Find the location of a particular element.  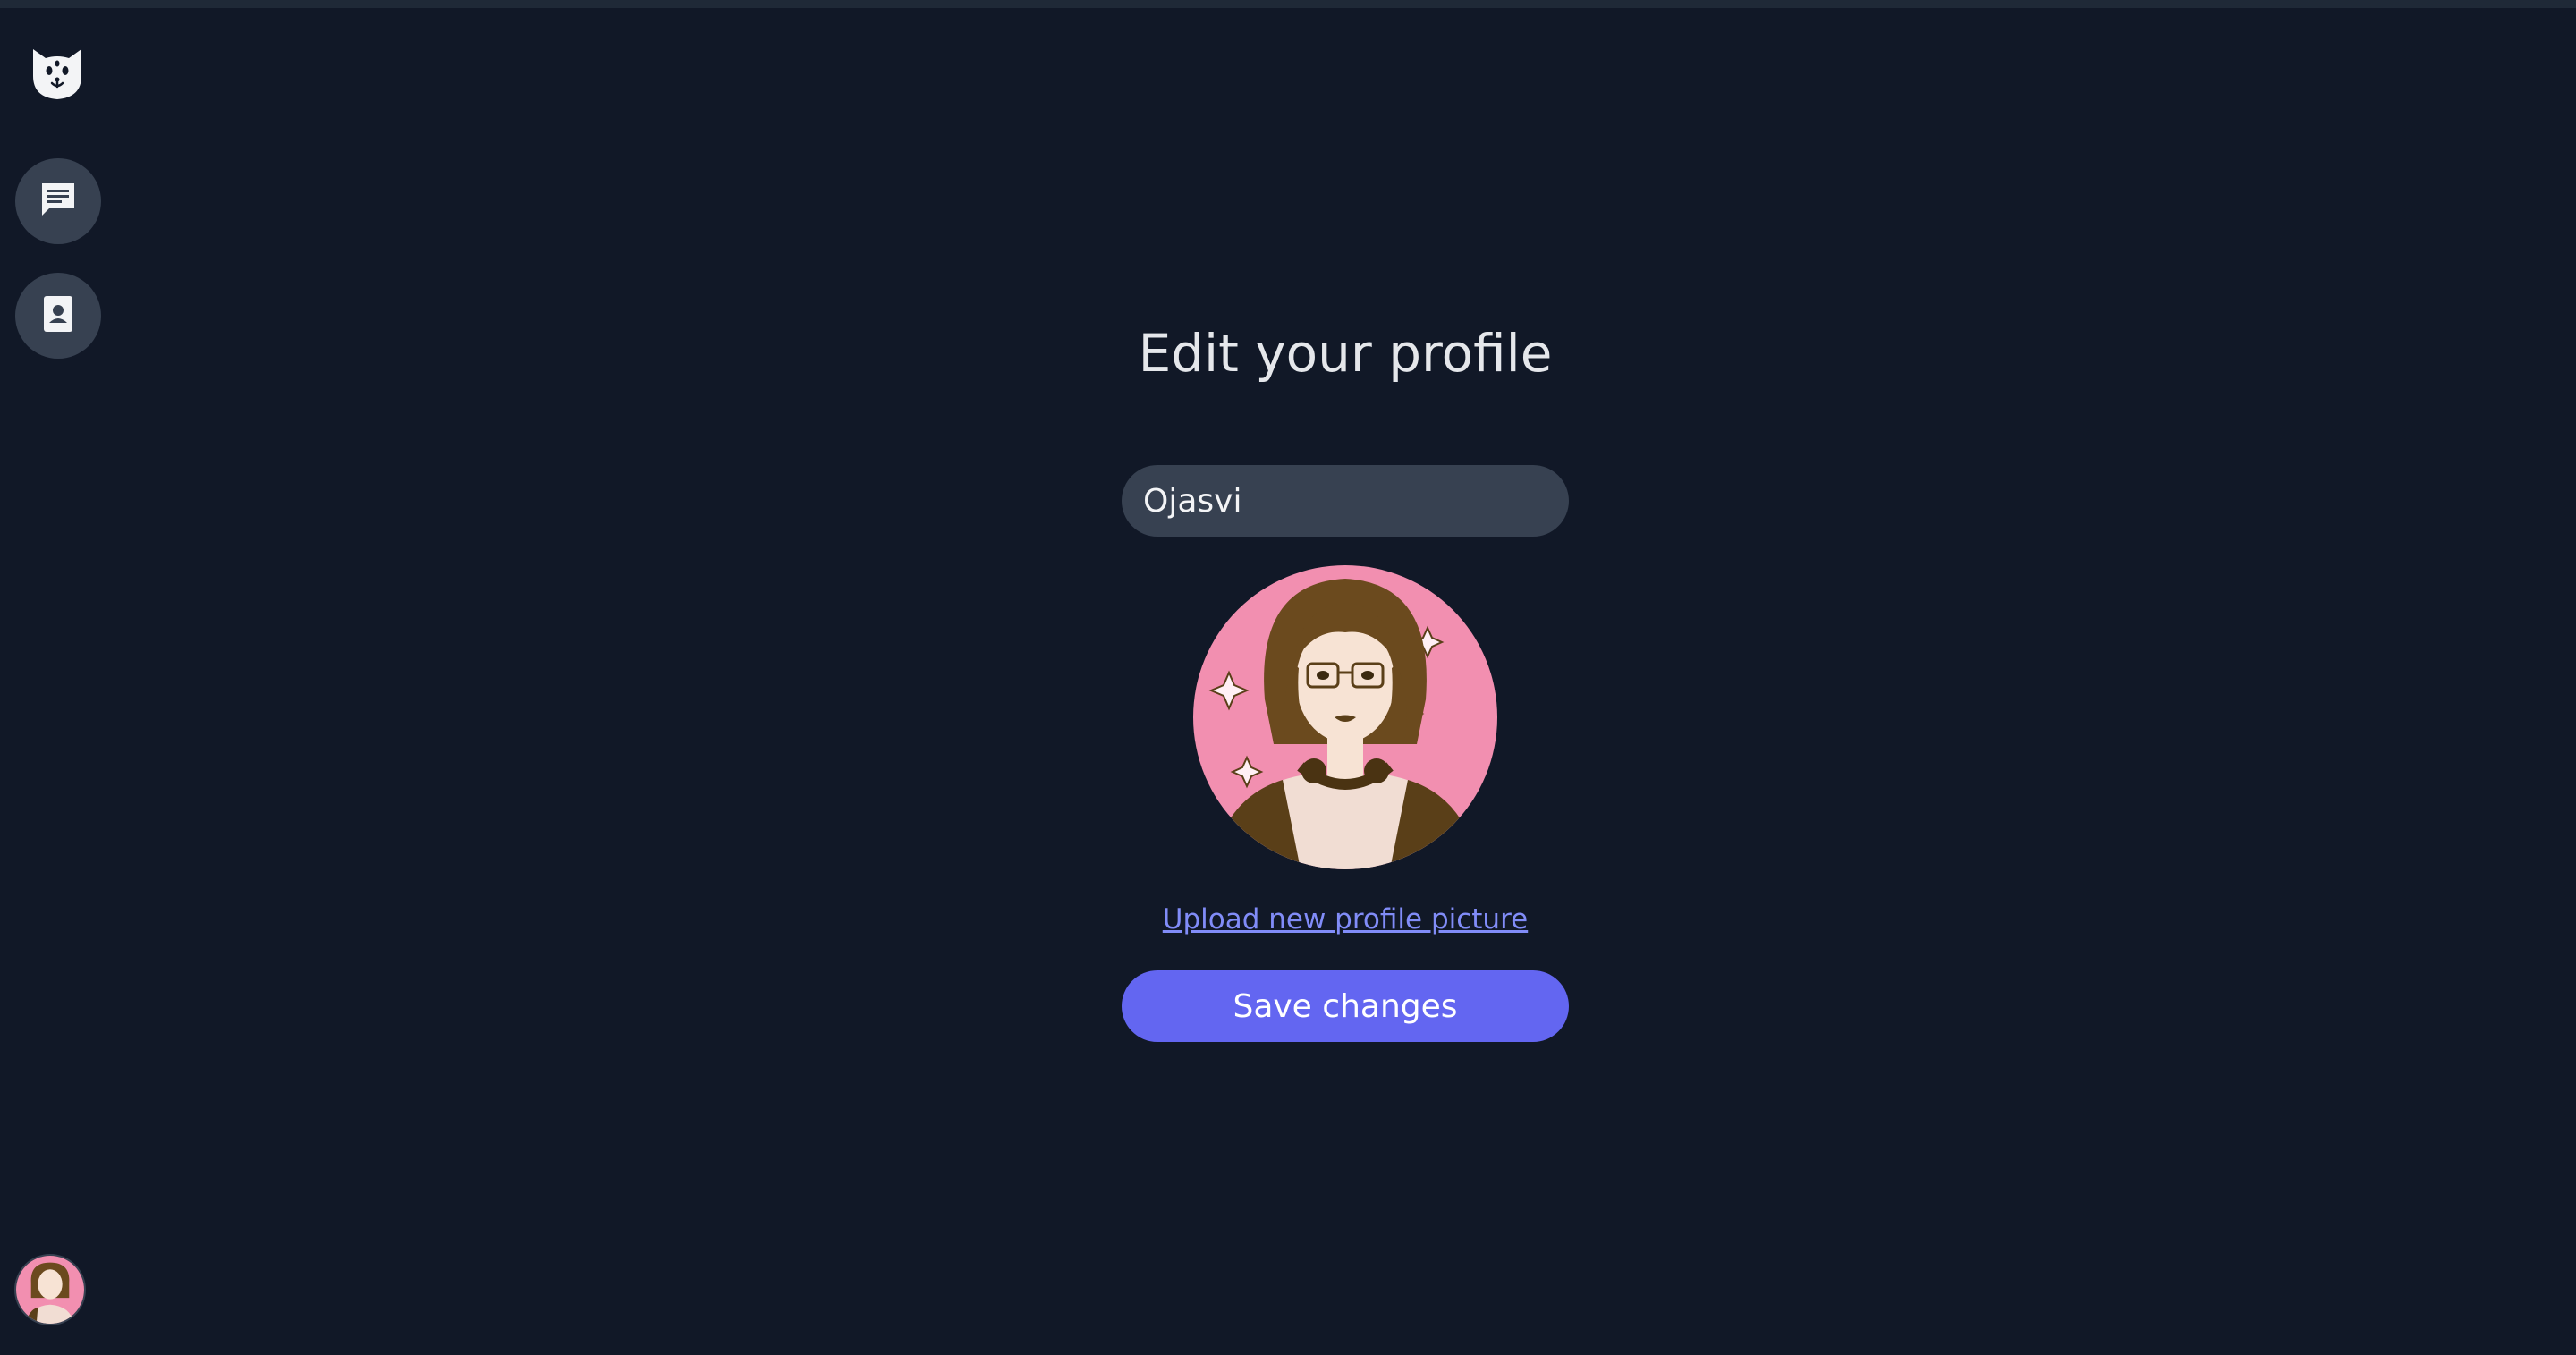

chat-icon is located at coordinates (58, 201).